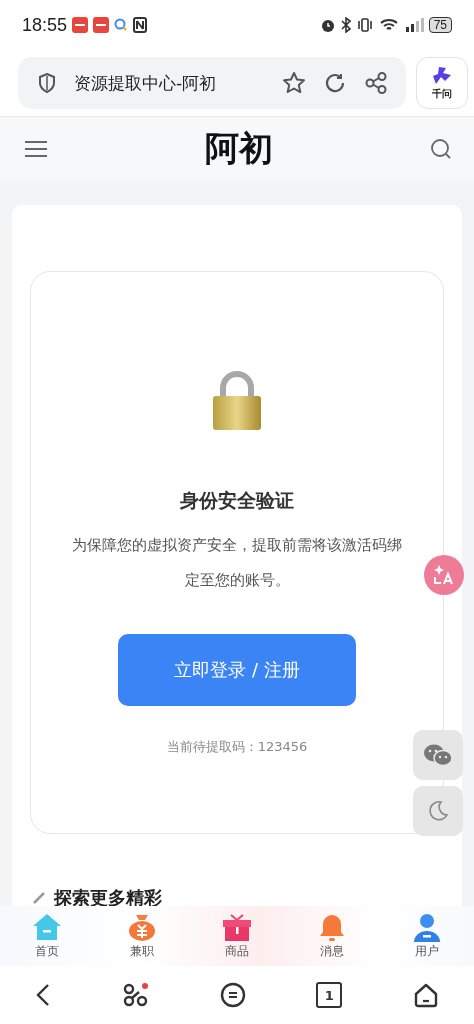  I want to click on home-icon, so click(425, 995).